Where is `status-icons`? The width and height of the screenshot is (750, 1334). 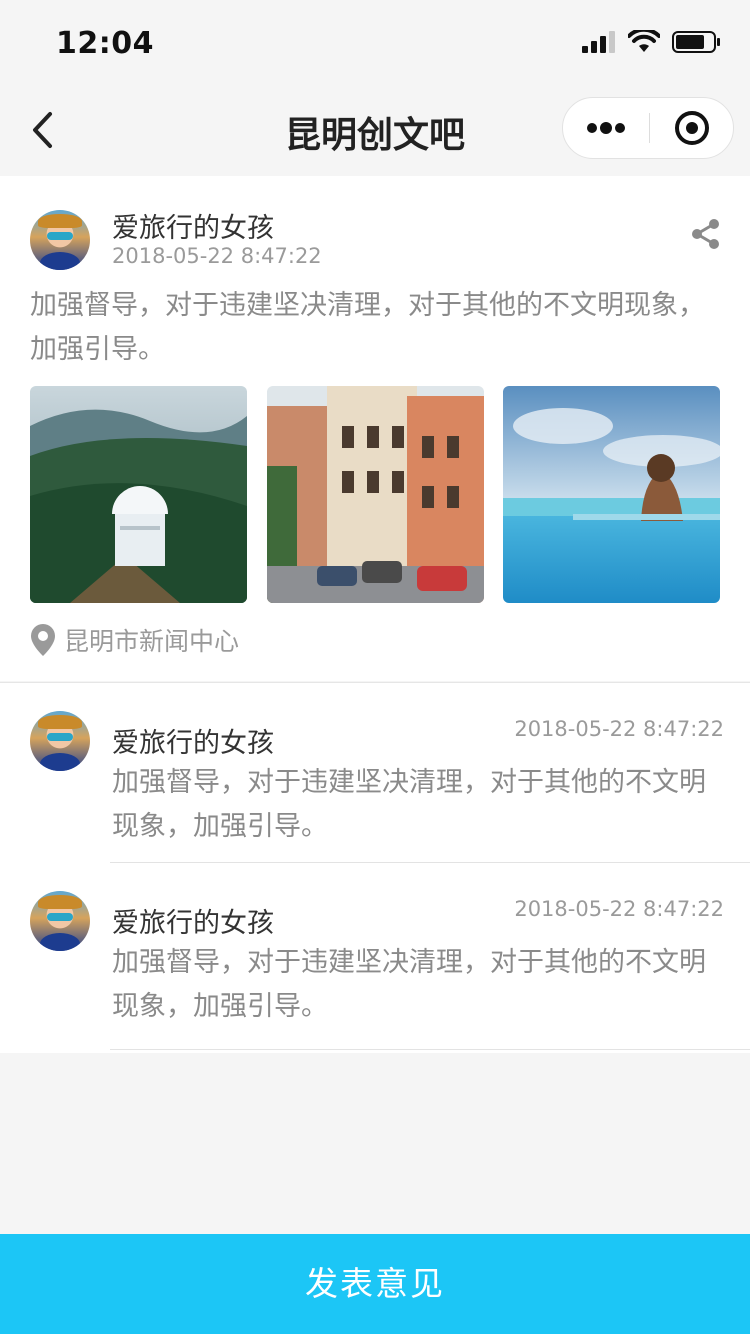 status-icons is located at coordinates (652, 42).